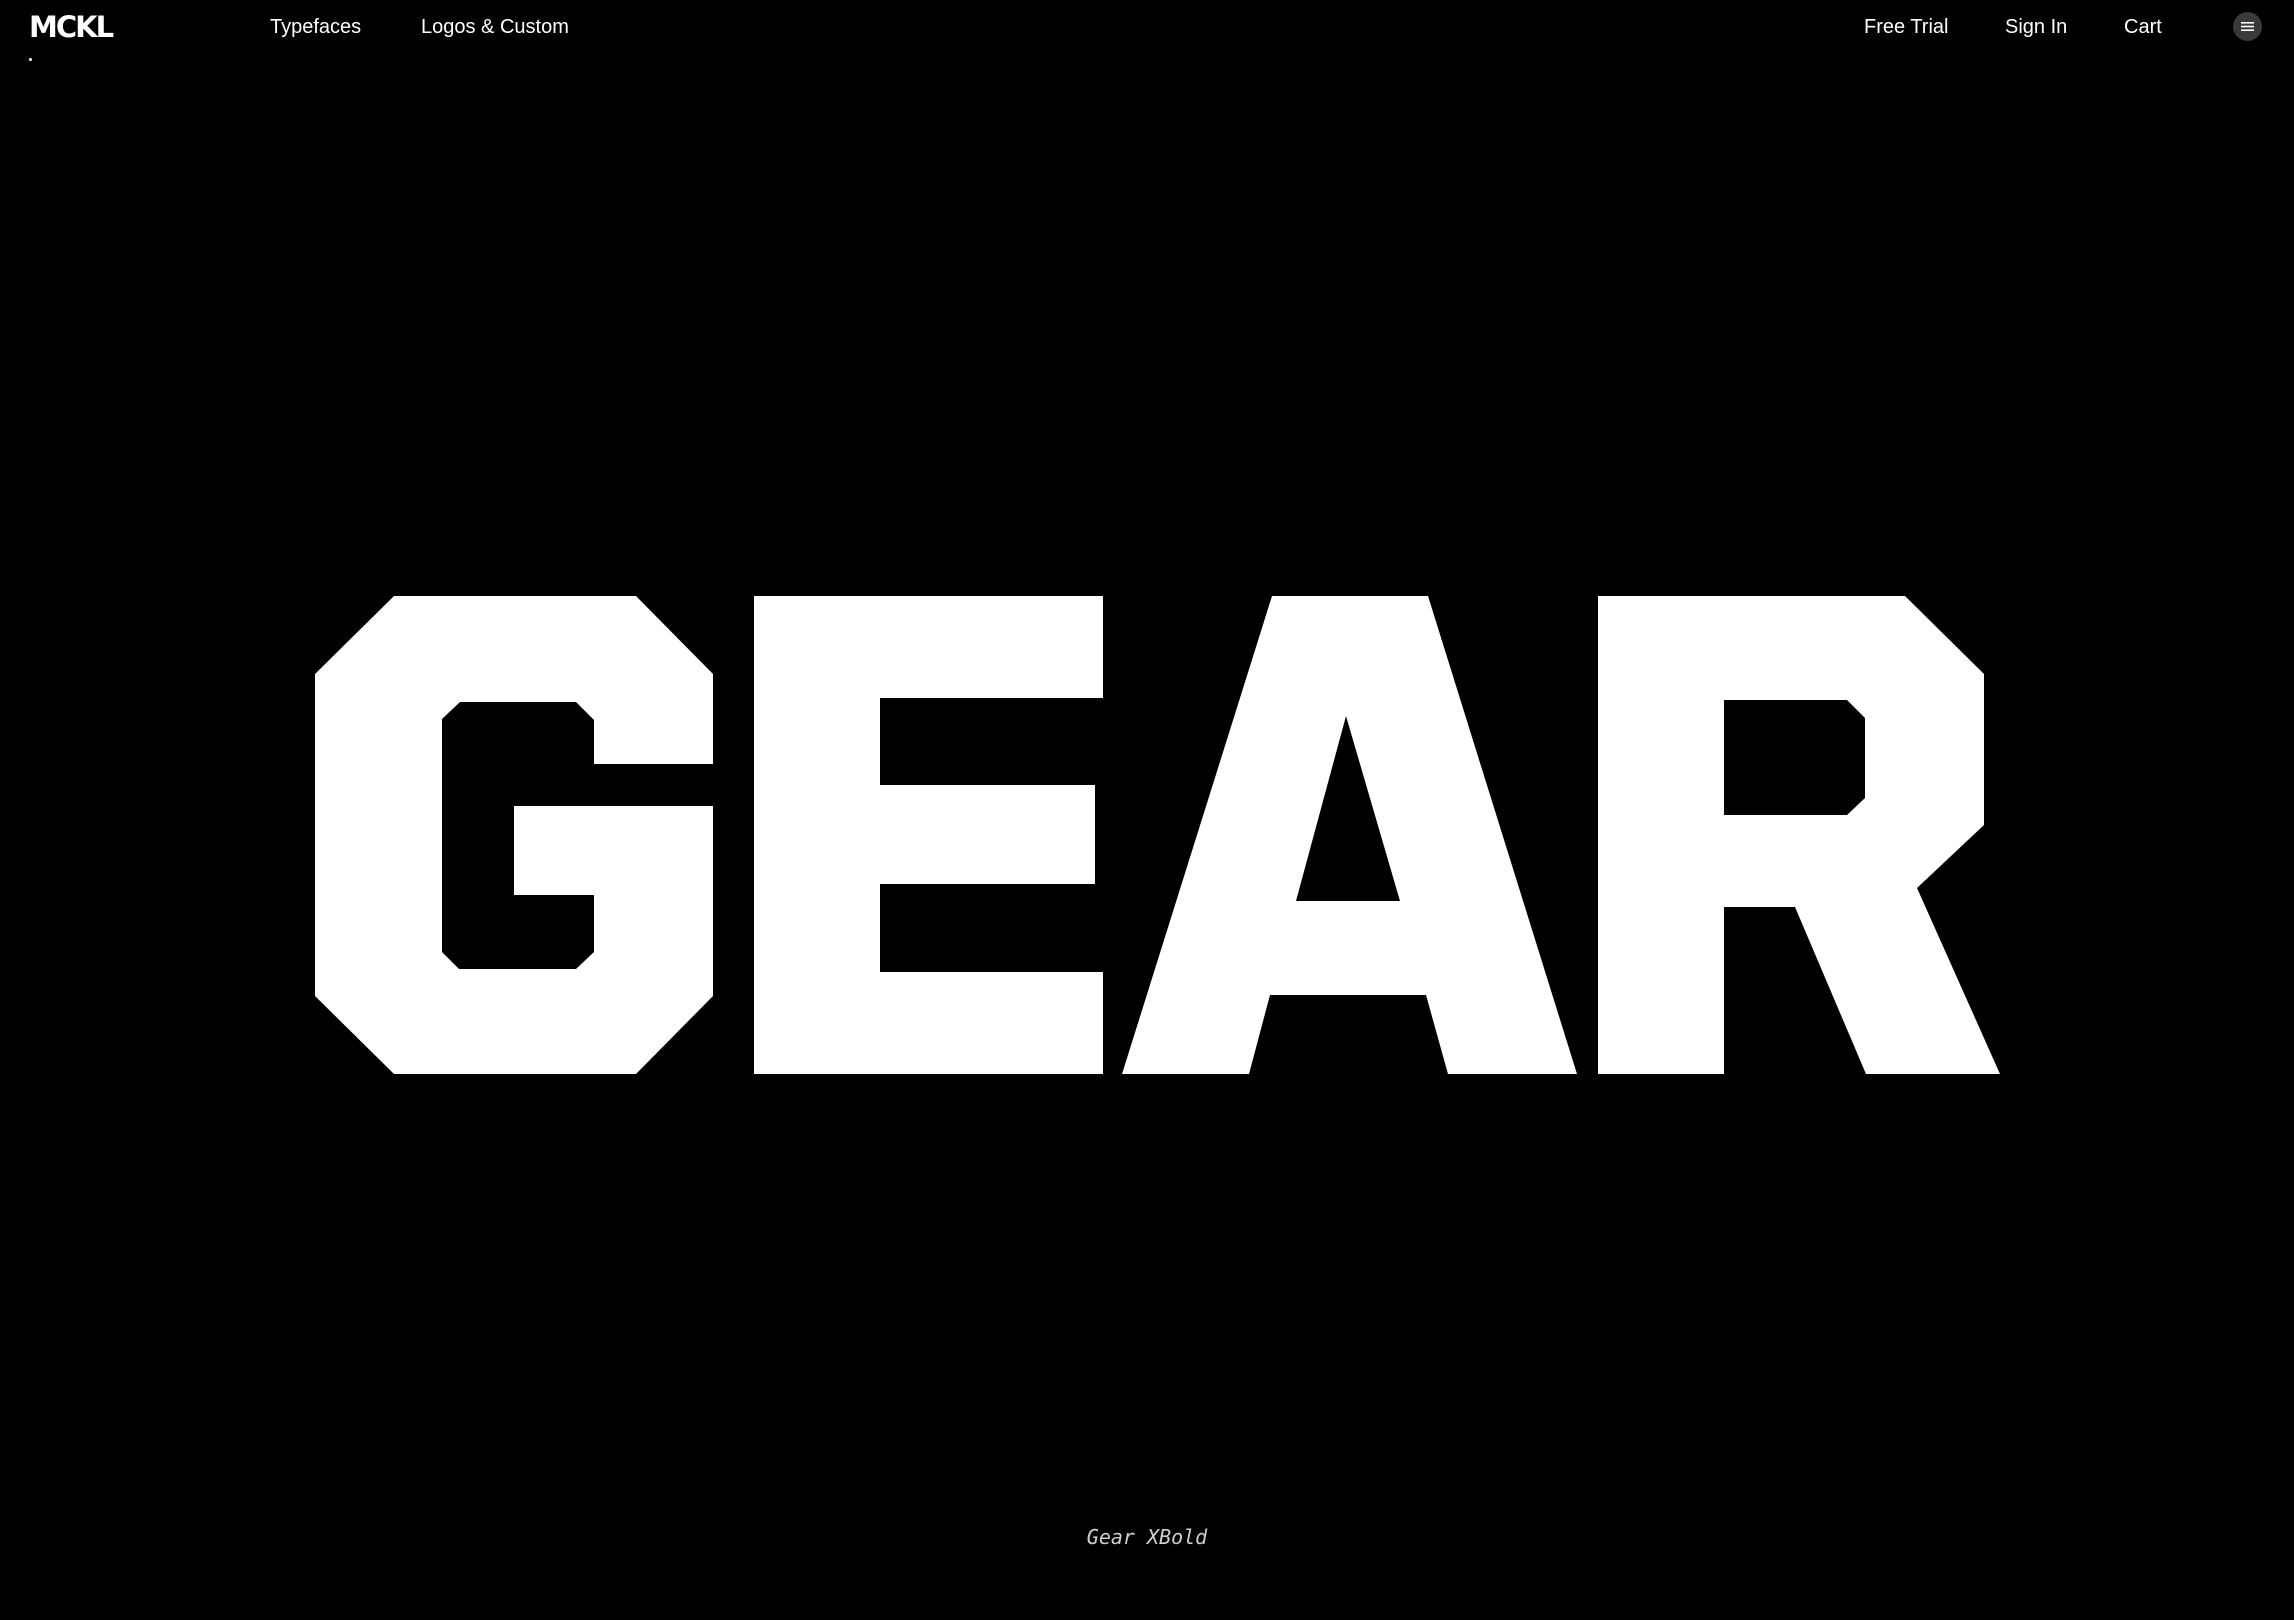  Describe the element at coordinates (514, 835) in the screenshot. I see `letter-g` at that location.